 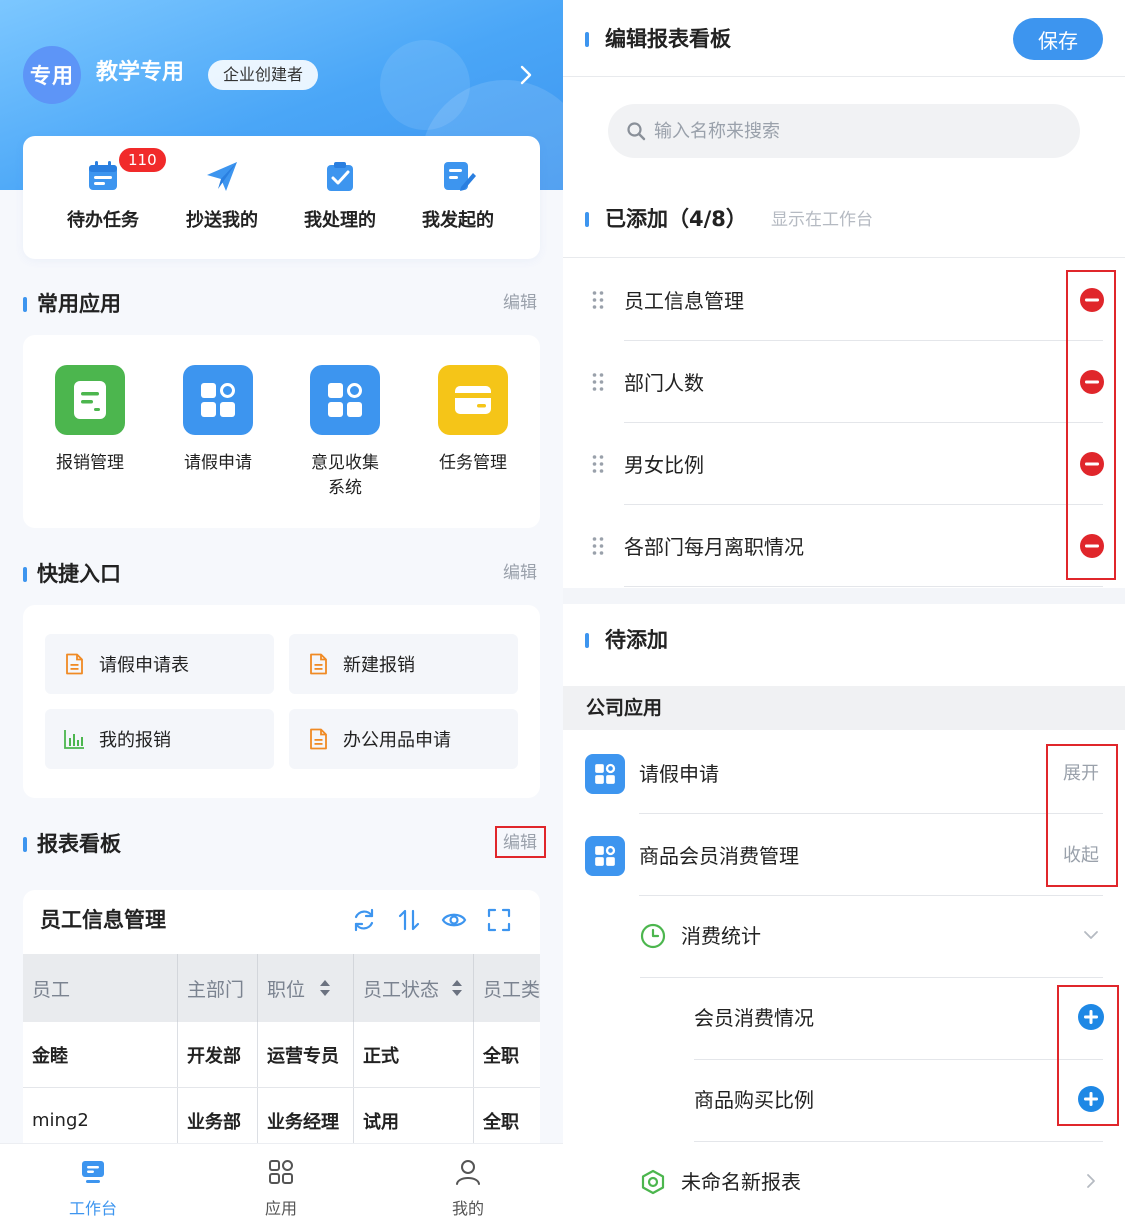 What do you see at coordinates (92, 1208) in the screenshot?
I see `tab-label: 工作台` at bounding box center [92, 1208].